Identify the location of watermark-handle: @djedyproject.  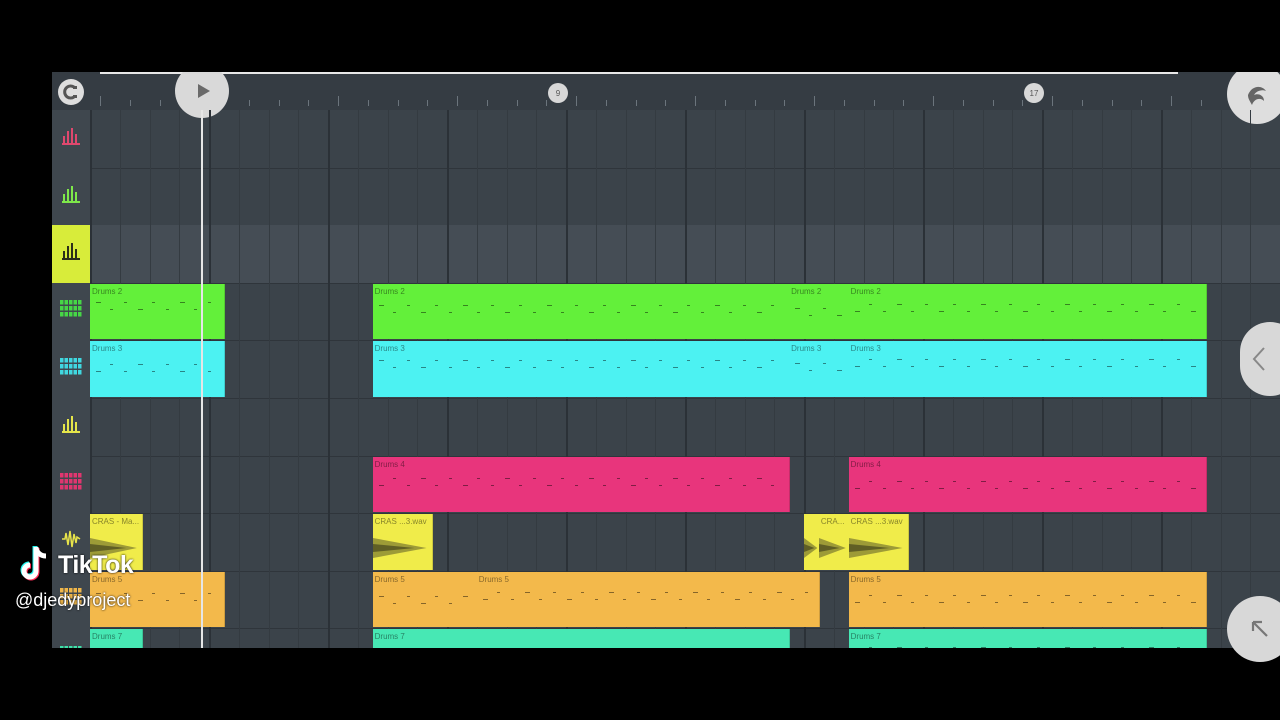
(73, 600).